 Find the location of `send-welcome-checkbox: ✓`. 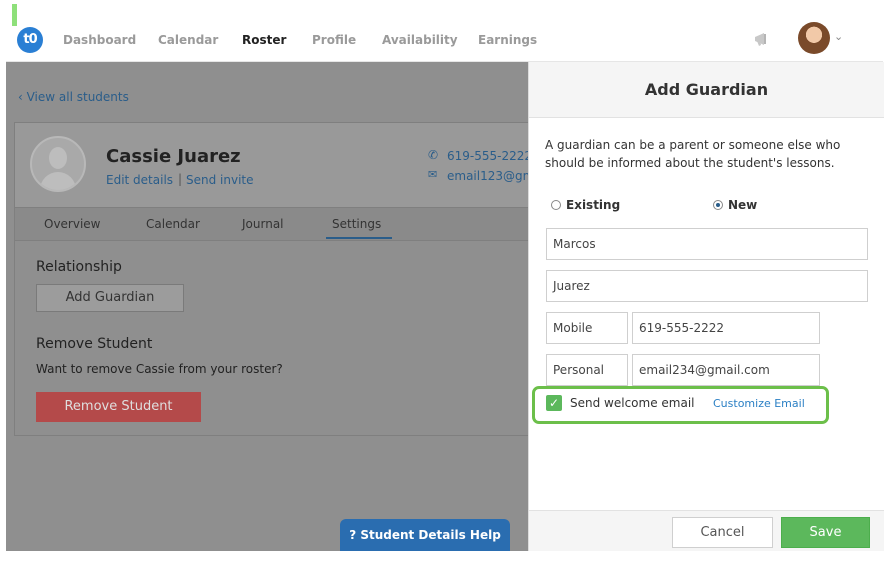

send-welcome-checkbox: ✓ is located at coordinates (554, 403).